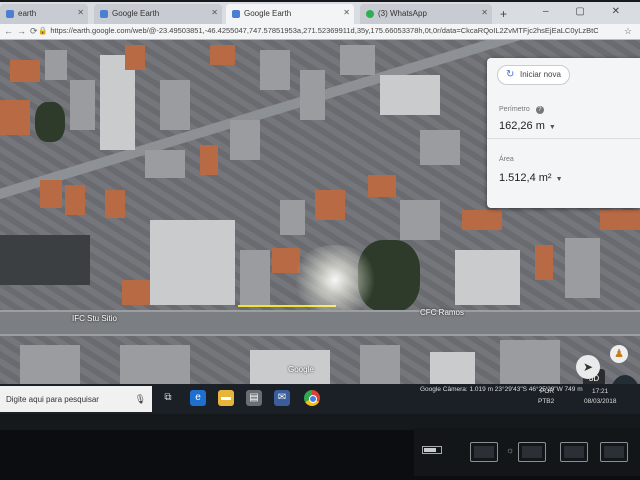 The height and width of the screenshot is (480, 640). Describe the element at coordinates (628, 31) in the screenshot. I see `bookmark-star-icon: ☆` at that location.